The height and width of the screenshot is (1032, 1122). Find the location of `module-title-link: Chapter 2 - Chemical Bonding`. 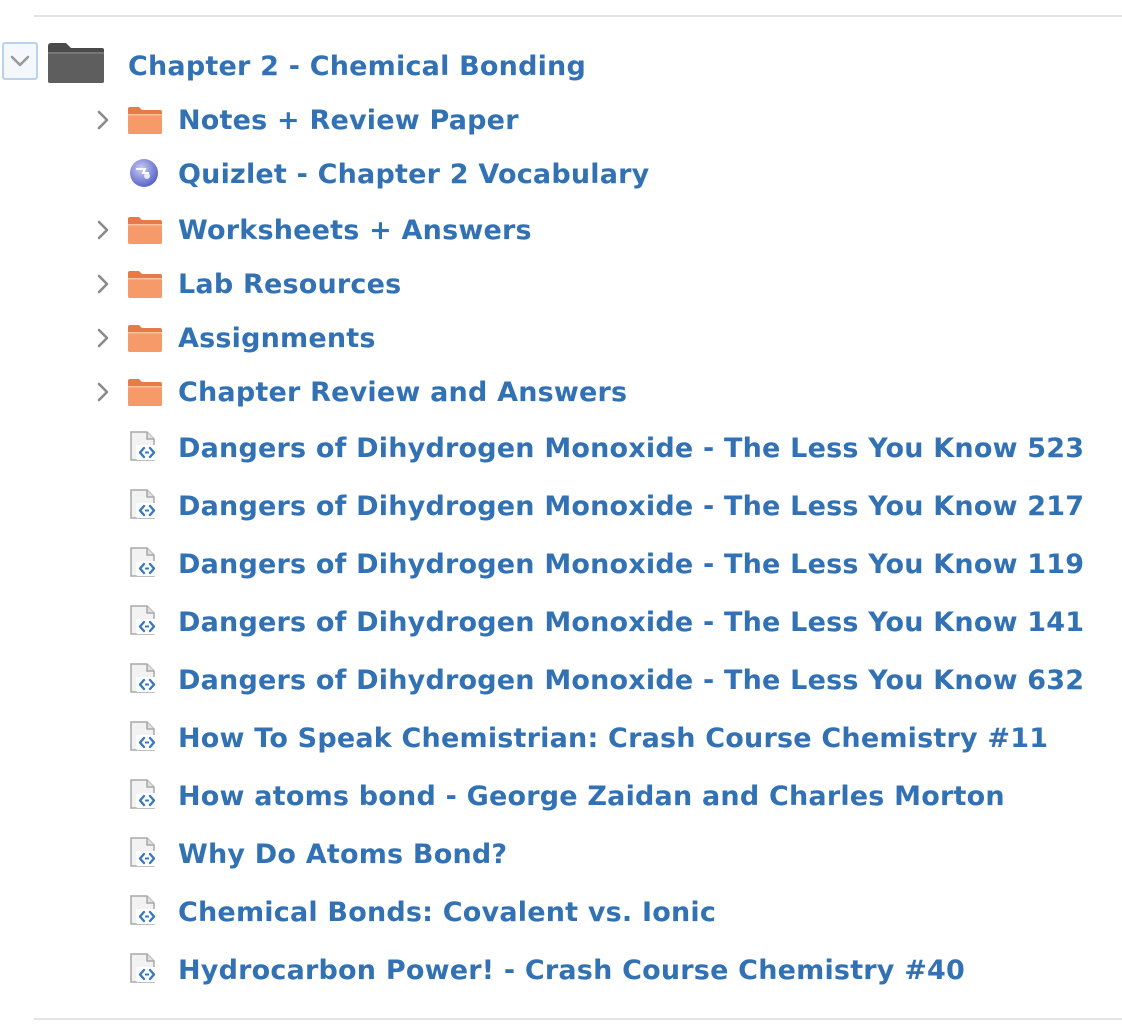

module-title-link: Chapter 2 - Chemical Bonding is located at coordinates (357, 66).